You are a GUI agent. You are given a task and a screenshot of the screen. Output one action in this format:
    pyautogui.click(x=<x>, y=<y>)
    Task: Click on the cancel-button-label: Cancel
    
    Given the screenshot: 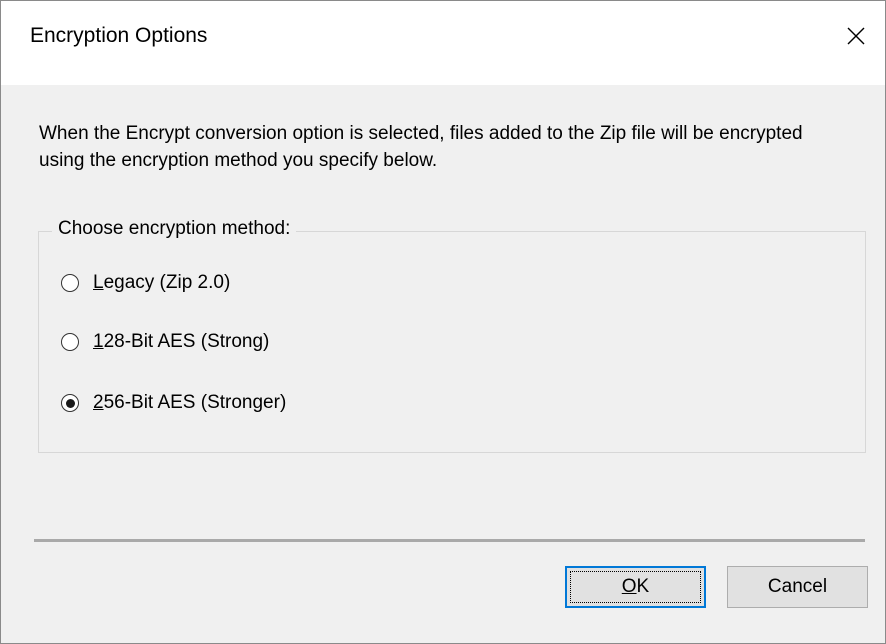 What is the action you would take?
    pyautogui.click(x=797, y=586)
    